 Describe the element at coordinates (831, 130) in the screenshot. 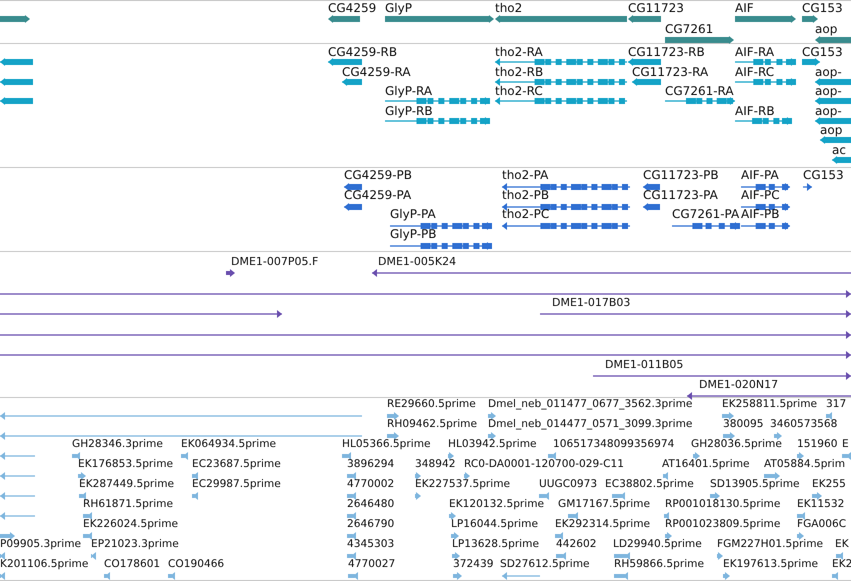

I see `transcript-label: aop` at that location.